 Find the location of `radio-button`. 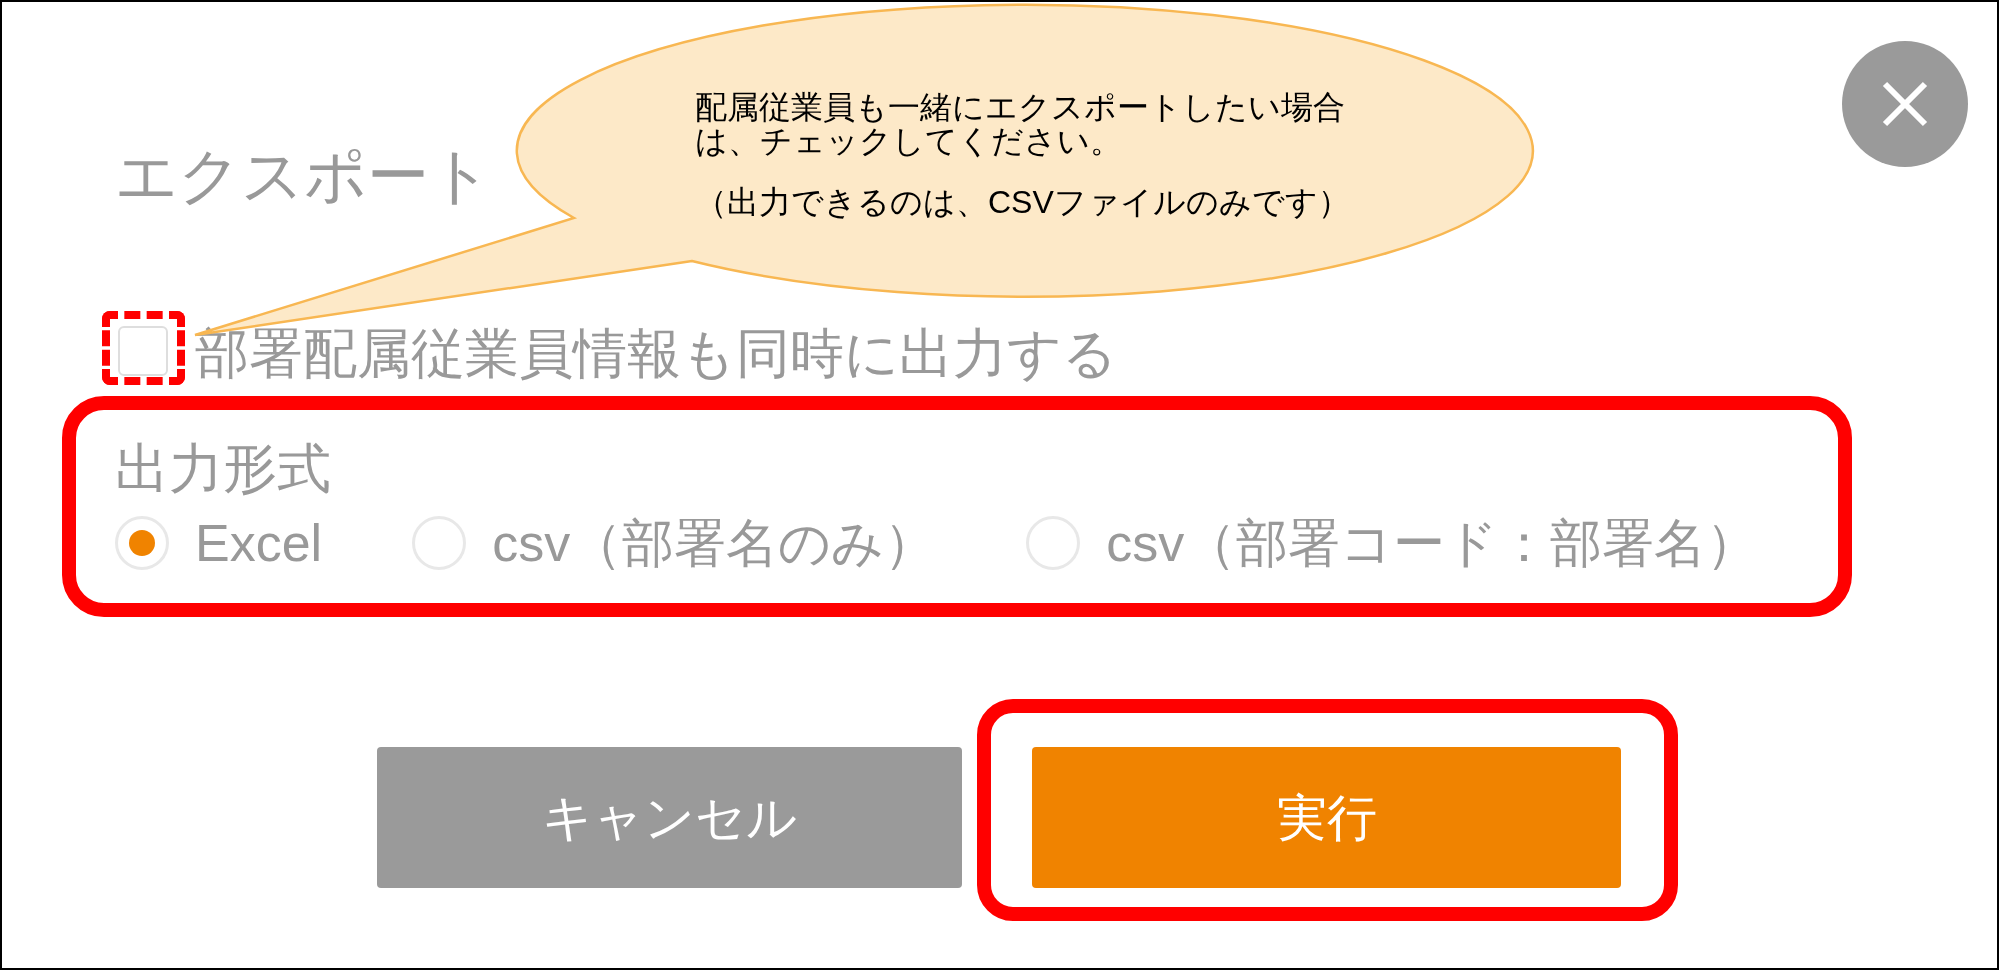

radio-button is located at coordinates (142, 543).